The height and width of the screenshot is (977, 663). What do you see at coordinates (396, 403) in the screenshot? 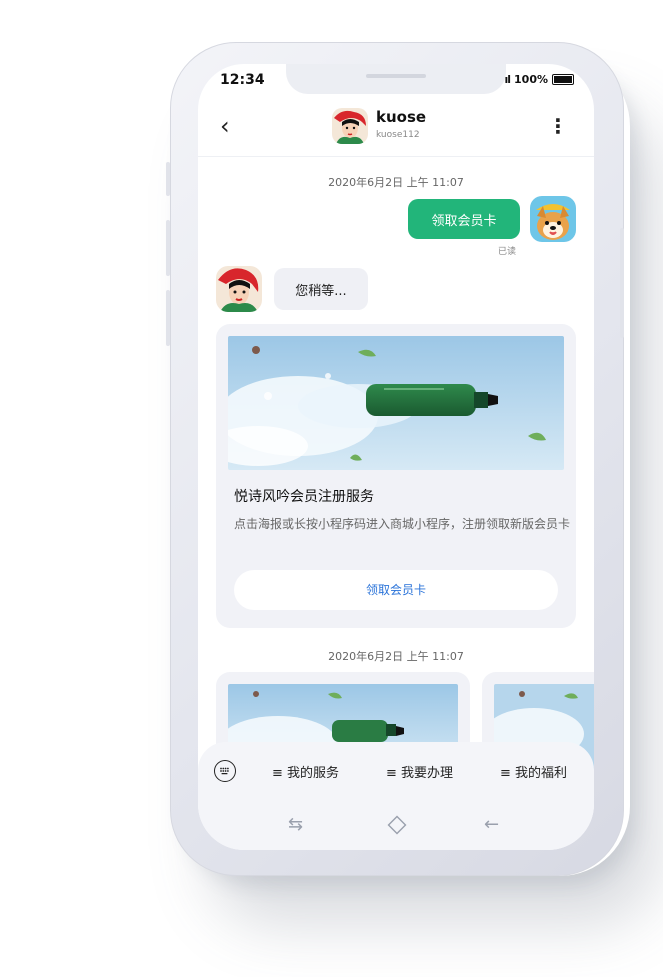
I see `card-poster` at bounding box center [396, 403].